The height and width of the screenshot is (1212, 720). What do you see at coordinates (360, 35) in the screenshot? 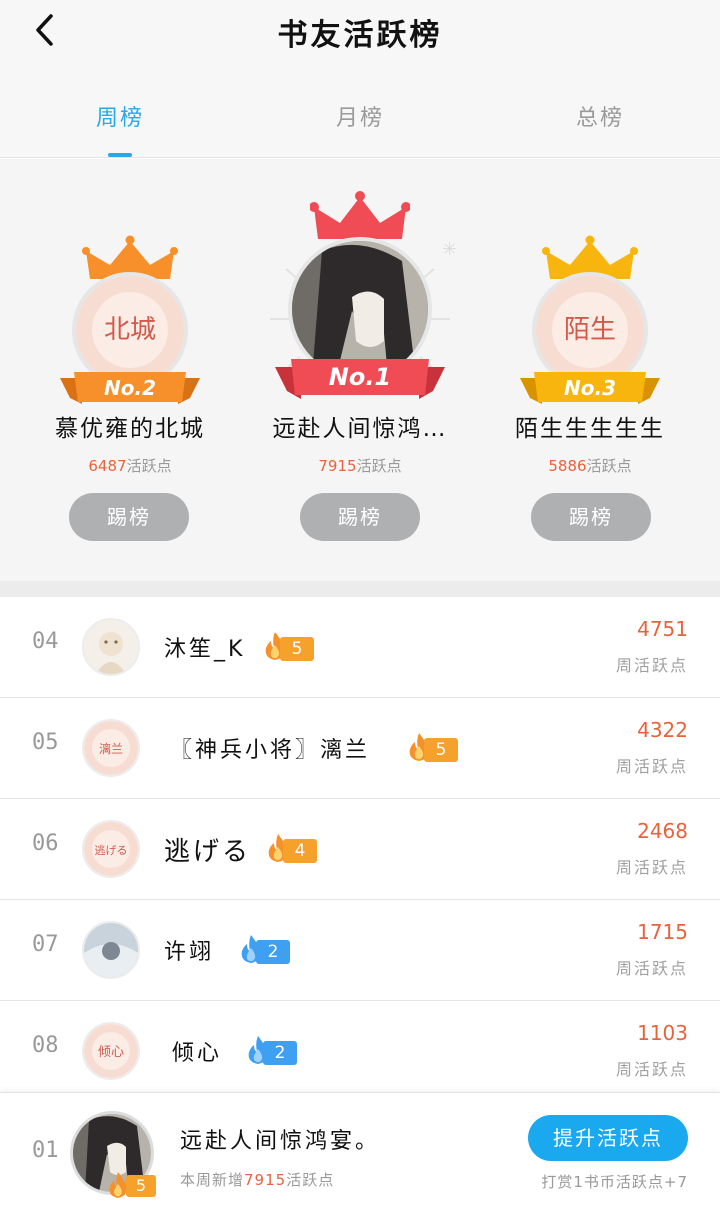
I see `page-title: 书友活跃榜` at bounding box center [360, 35].